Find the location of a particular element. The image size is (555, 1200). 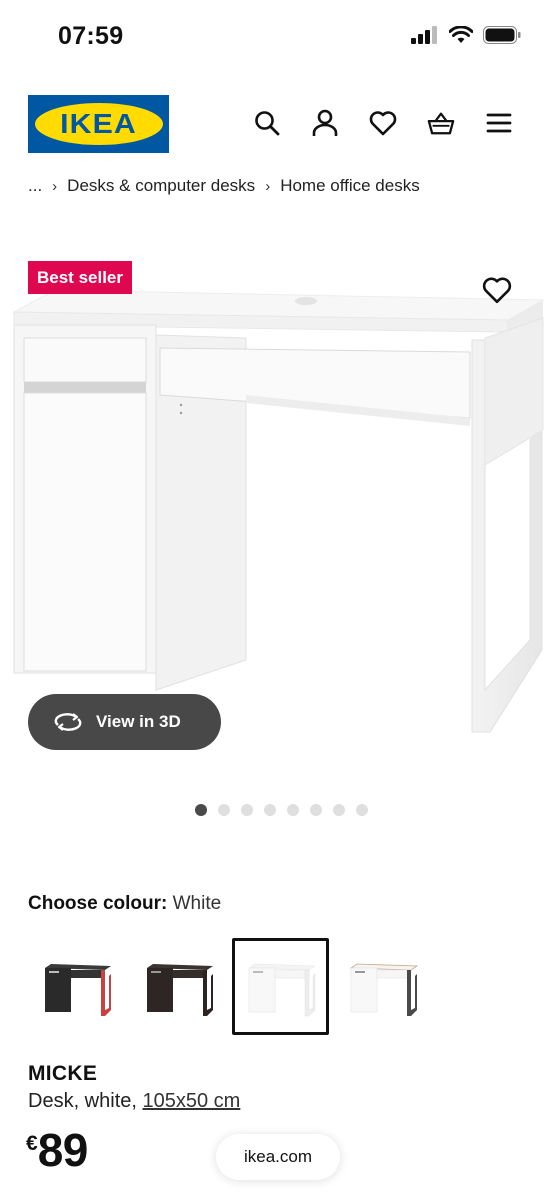

selected-colour: White is located at coordinates (197, 903).